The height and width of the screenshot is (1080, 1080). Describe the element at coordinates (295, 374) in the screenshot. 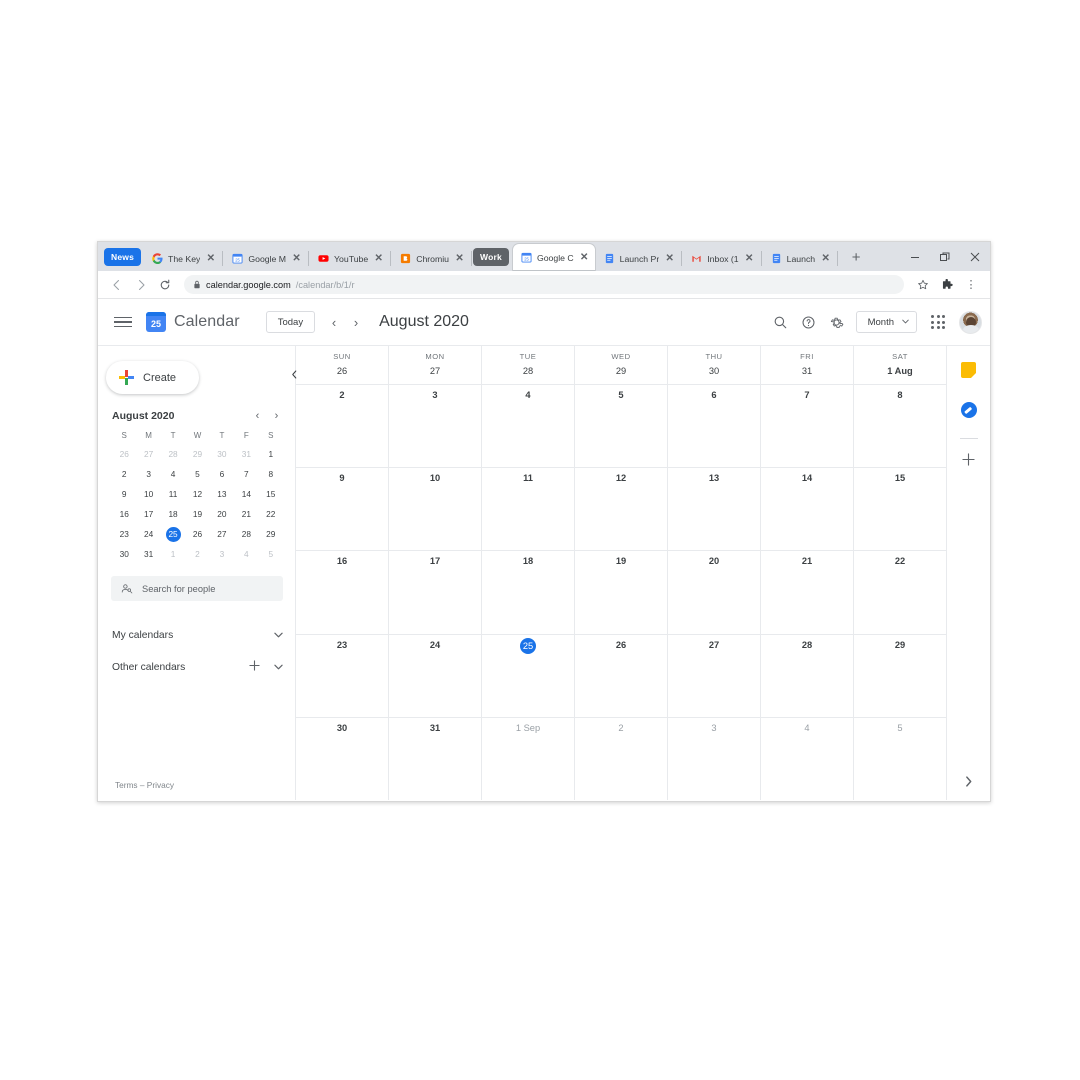

I see `sidebar-collapse-handle` at that location.